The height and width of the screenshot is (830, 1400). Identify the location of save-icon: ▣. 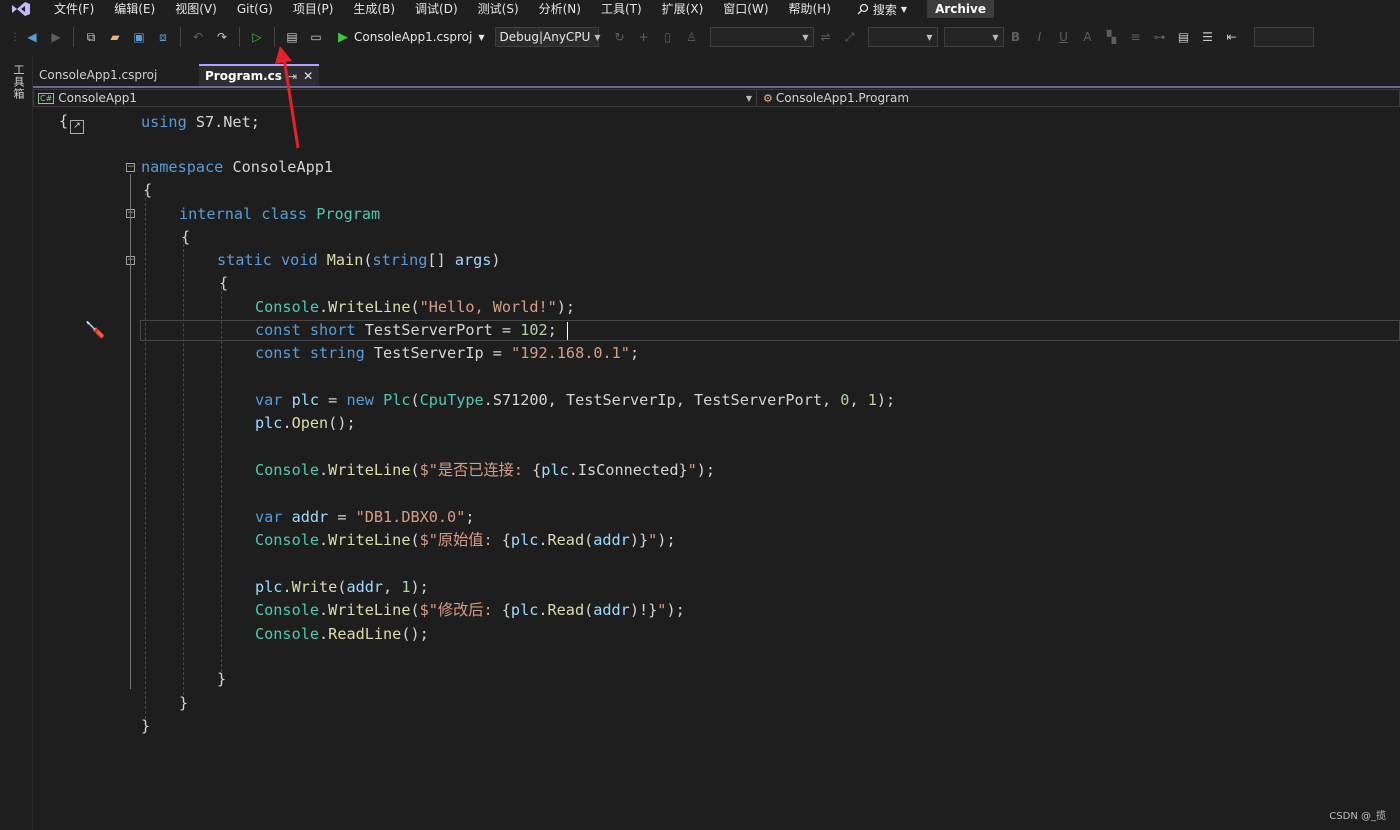
(139, 37).